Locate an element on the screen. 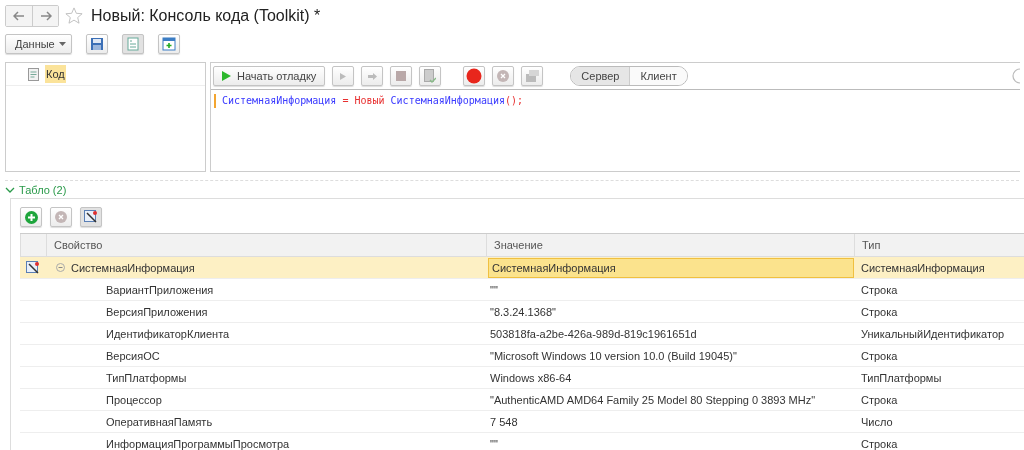  type-cell: ТипПлатформы is located at coordinates (901, 377).